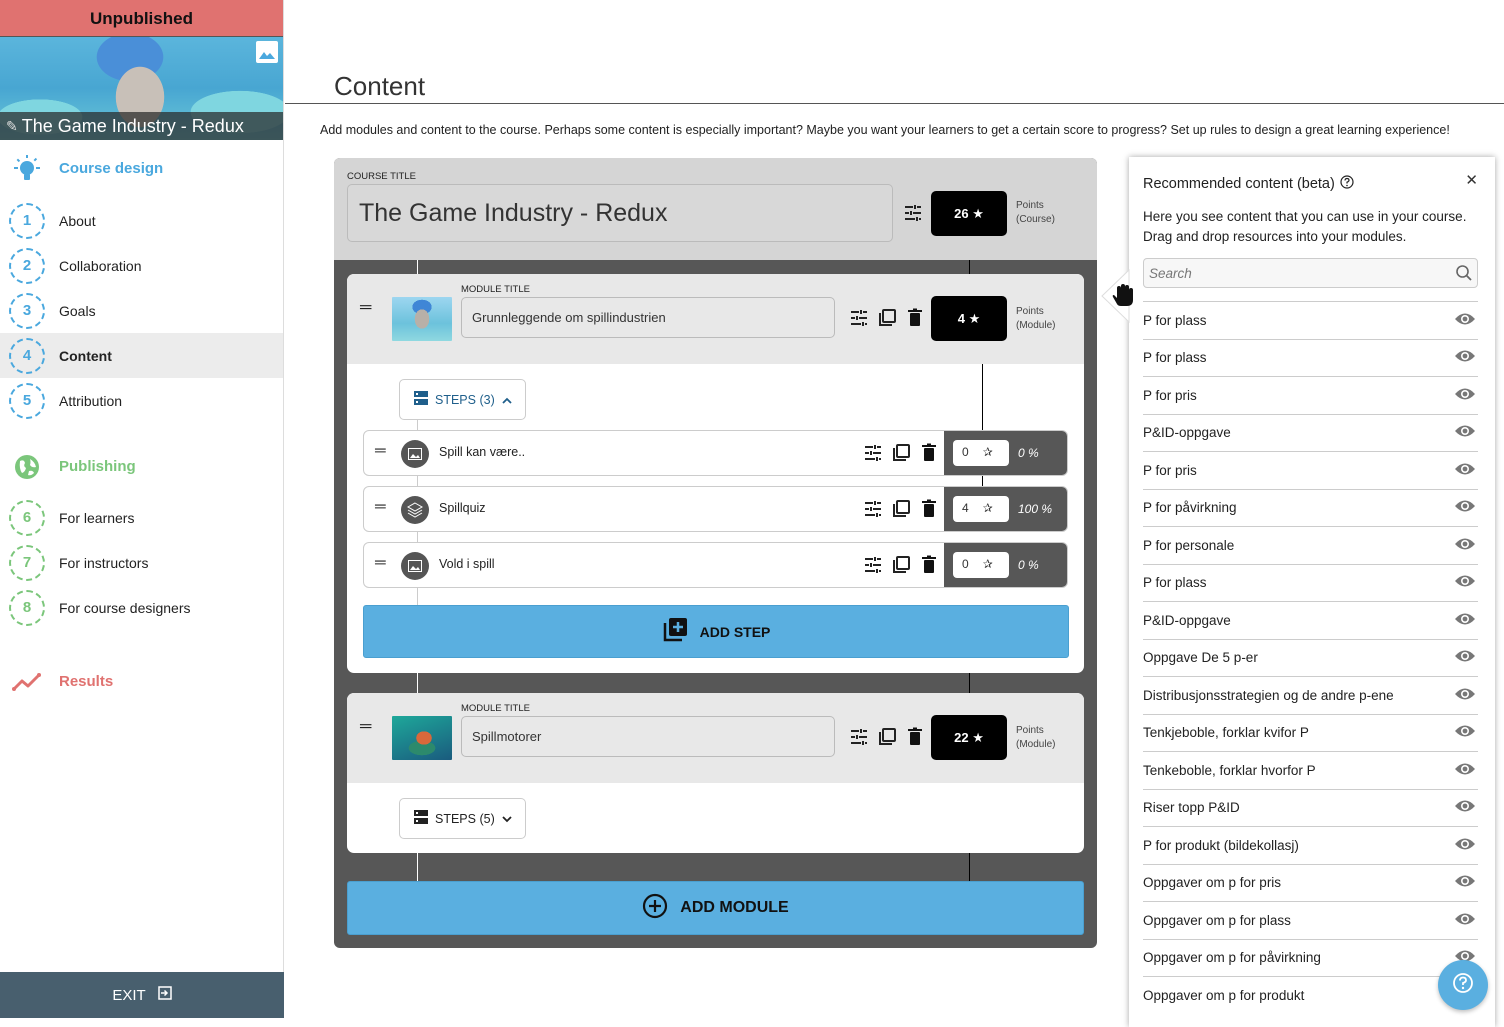  Describe the element at coordinates (715, 453) in the screenshot. I see `step-row: ═ Spill kan være.. 0 ✰ 0 %` at that location.